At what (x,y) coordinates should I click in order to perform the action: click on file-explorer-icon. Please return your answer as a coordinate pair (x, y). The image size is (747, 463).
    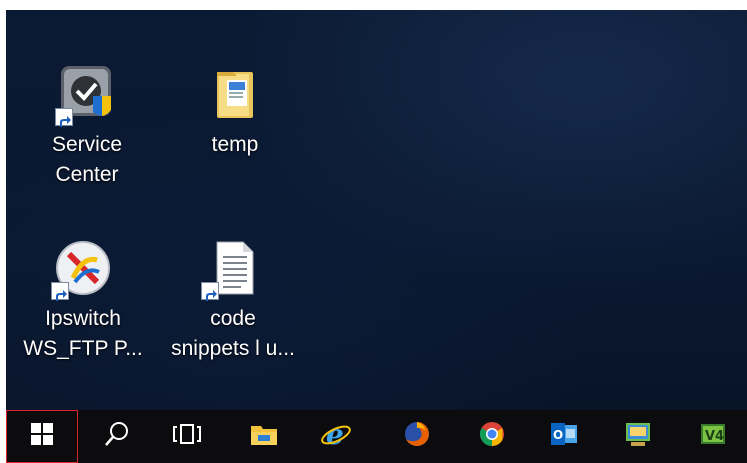
    Looking at the image, I should click on (264, 436).